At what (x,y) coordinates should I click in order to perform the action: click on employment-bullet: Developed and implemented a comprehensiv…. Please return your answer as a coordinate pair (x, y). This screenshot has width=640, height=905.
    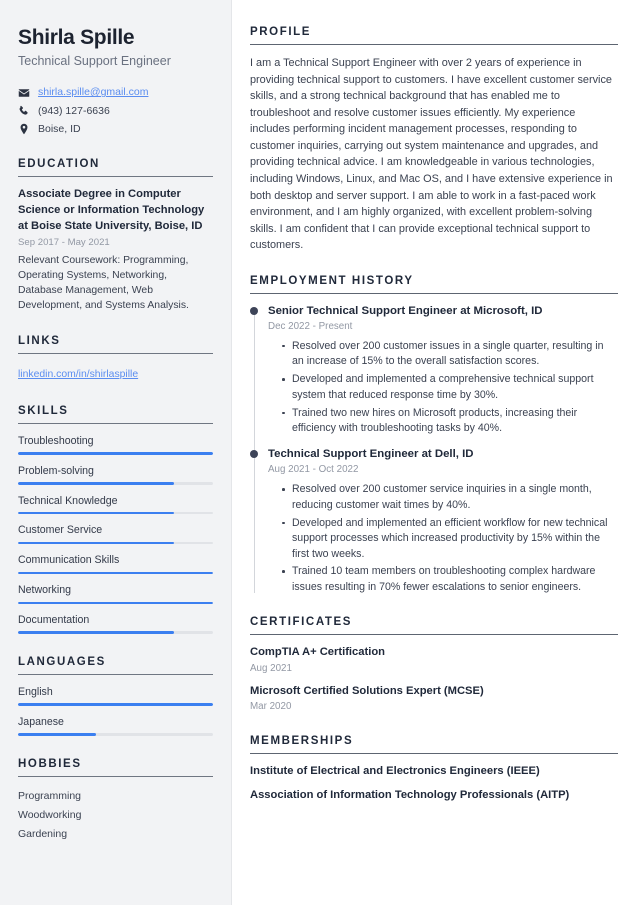
    Looking at the image, I should click on (450, 387).